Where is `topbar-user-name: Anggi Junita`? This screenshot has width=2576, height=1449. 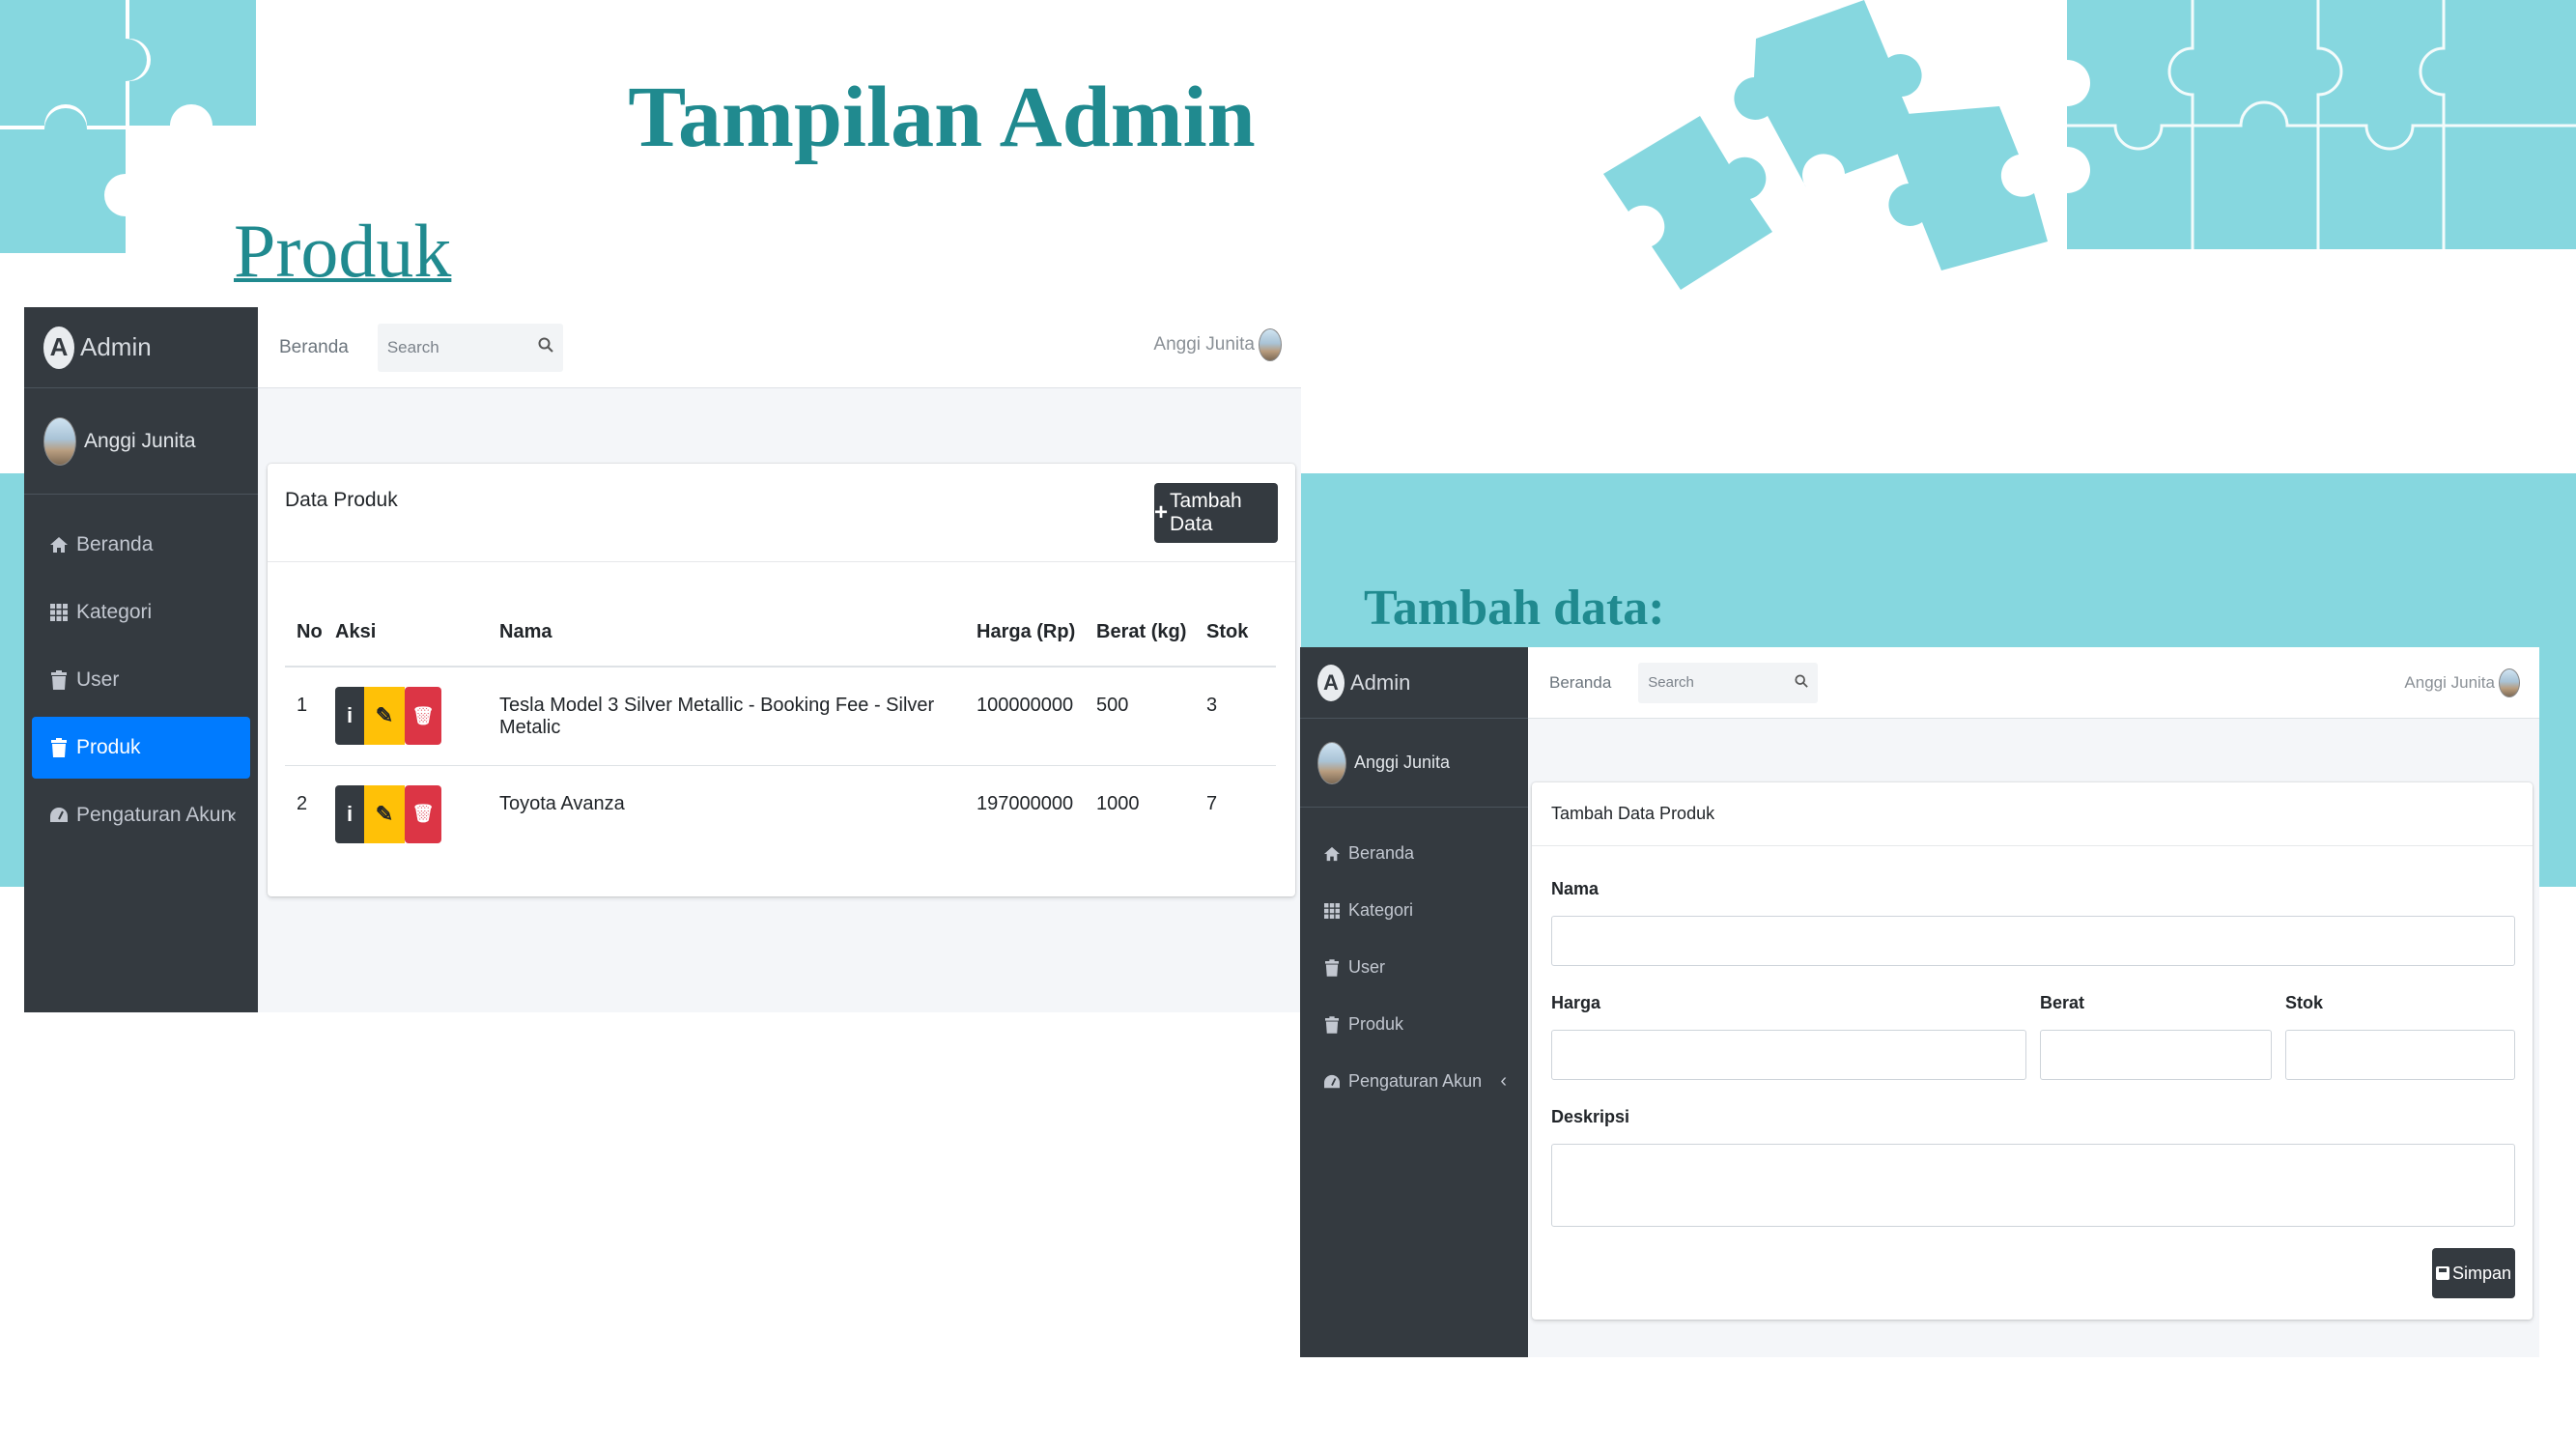
topbar-user-name: Anggi Junita is located at coordinates (1204, 344).